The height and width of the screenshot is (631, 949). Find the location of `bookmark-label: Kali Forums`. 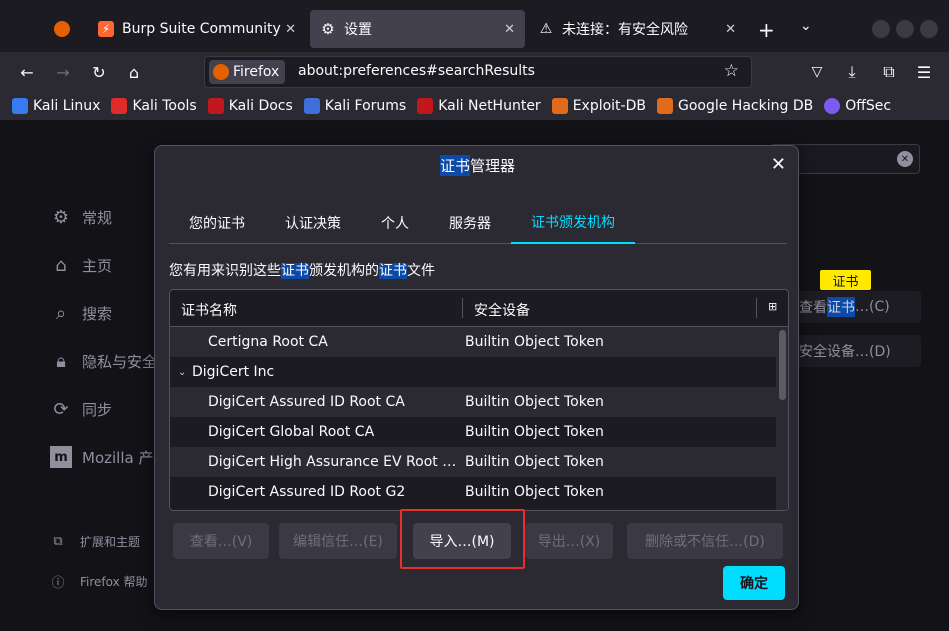

bookmark-label: Kali Forums is located at coordinates (365, 106).